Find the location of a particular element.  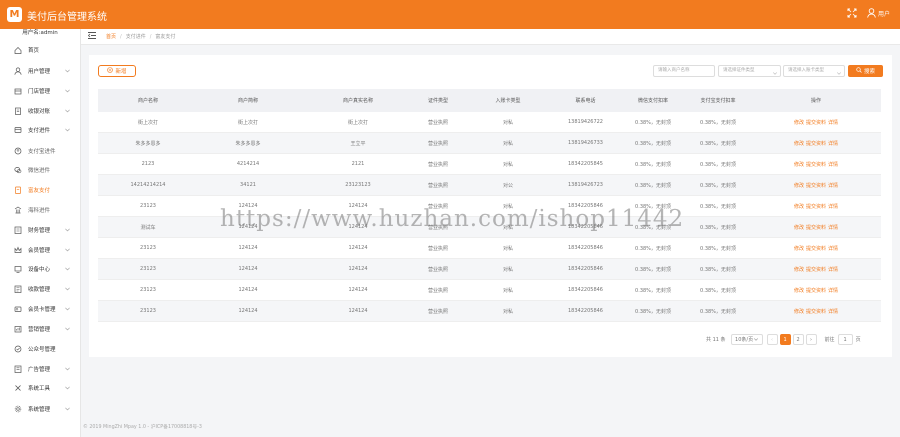

sidebar-item-1: 用户管理 is located at coordinates (40, 71).